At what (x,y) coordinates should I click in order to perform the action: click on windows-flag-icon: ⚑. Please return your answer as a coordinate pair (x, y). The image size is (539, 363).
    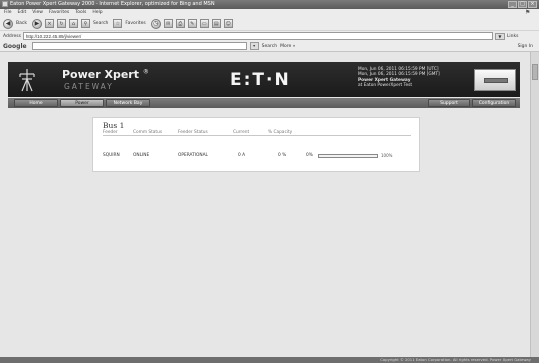
    Looking at the image, I should click on (528, 12).